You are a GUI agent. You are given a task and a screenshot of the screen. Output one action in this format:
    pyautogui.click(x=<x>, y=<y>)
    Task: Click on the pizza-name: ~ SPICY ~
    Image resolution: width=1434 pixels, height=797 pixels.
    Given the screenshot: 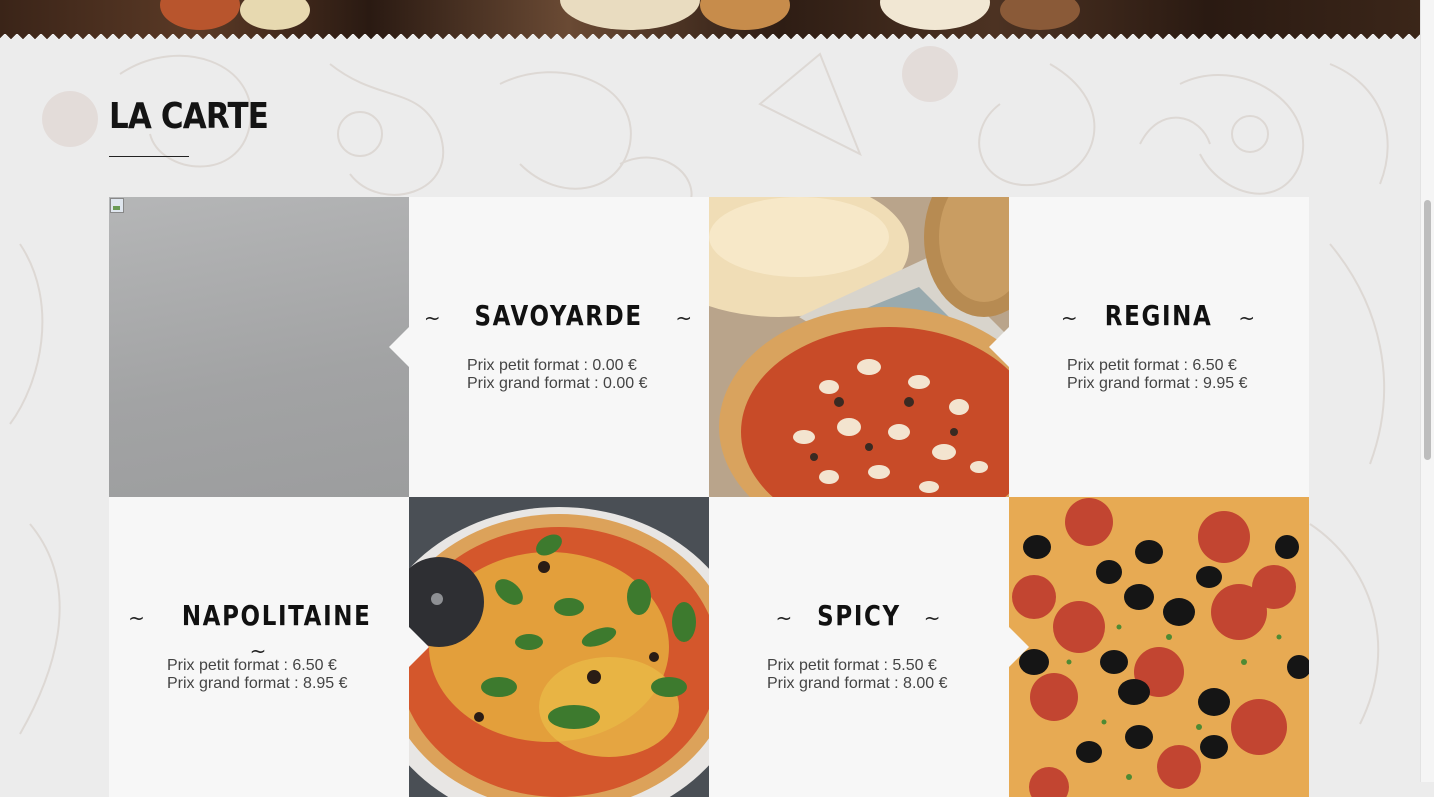 What is the action you would take?
    pyautogui.click(x=859, y=615)
    